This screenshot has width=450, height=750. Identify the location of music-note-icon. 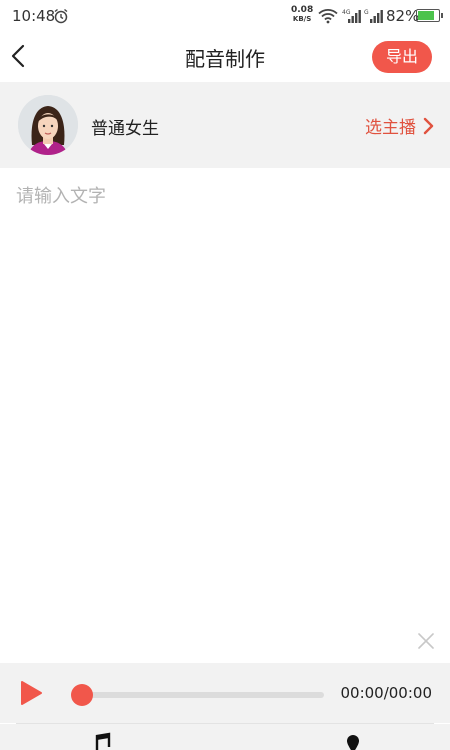
(101, 741).